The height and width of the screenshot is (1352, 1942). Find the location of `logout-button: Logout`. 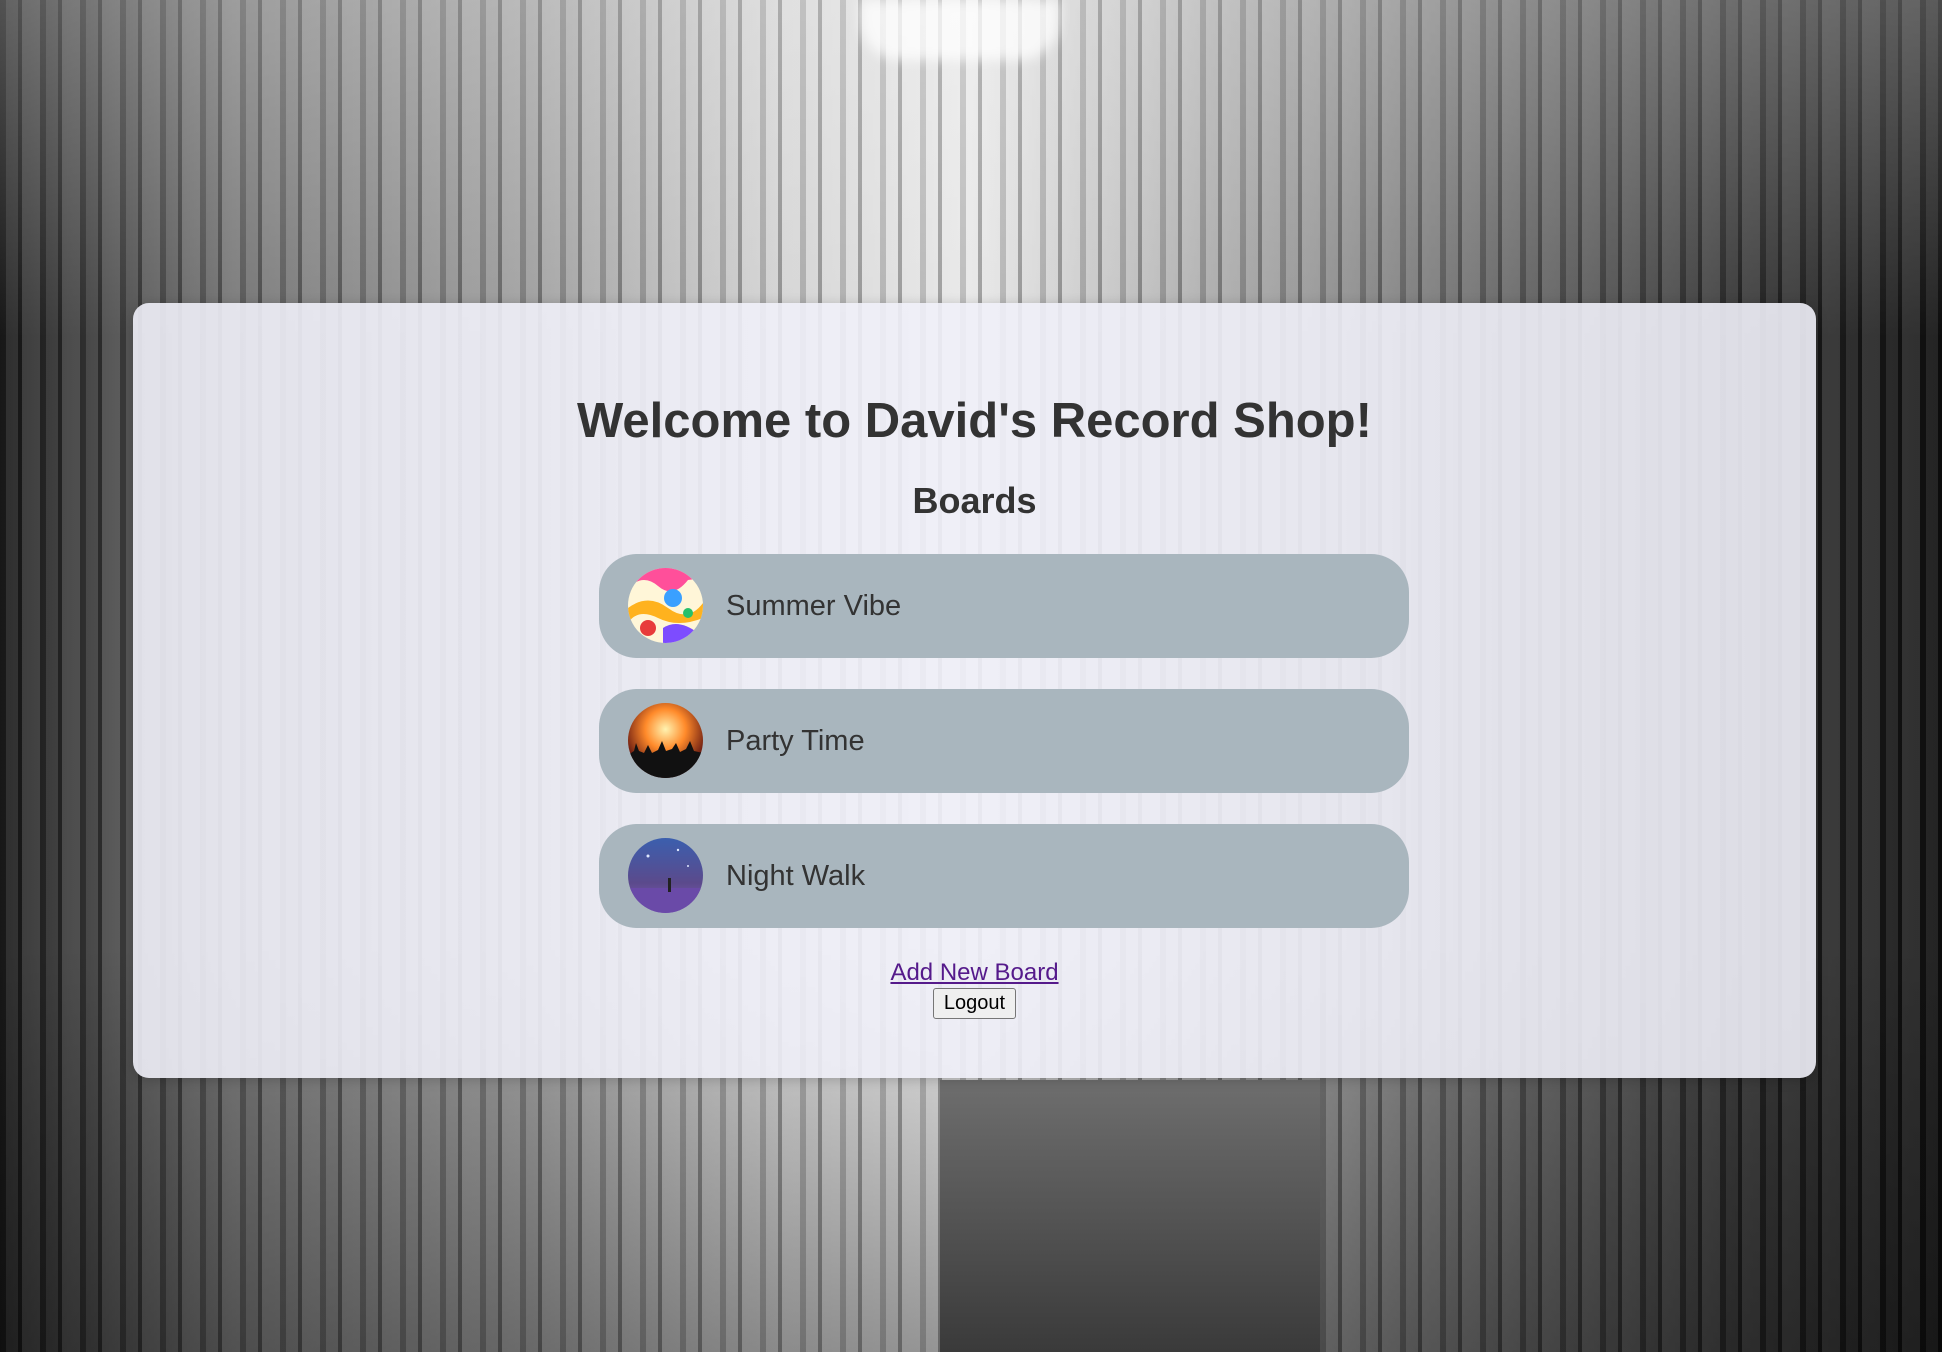

logout-button: Logout is located at coordinates (974, 1003).